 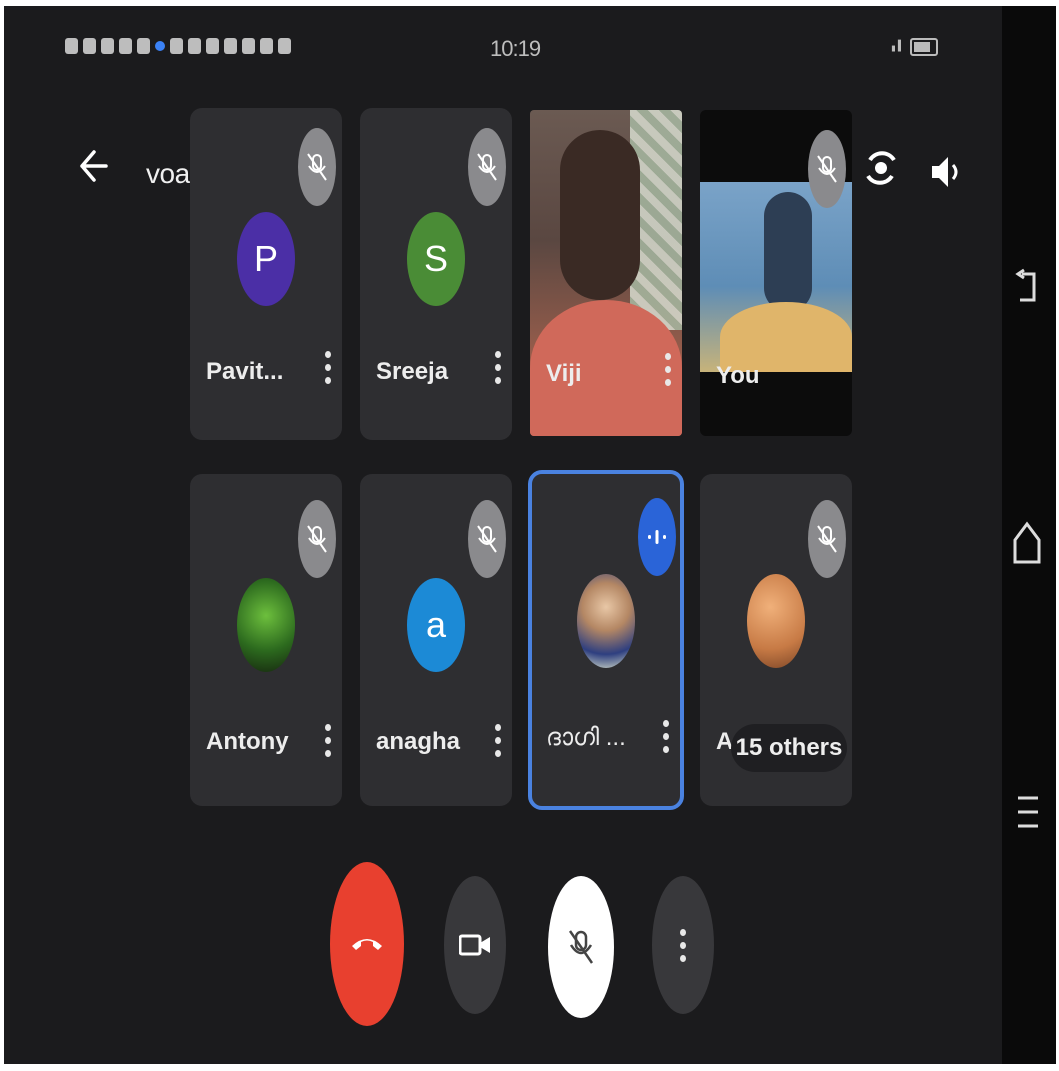 I want to click on system-nav-bar, so click(x=1029, y=535).